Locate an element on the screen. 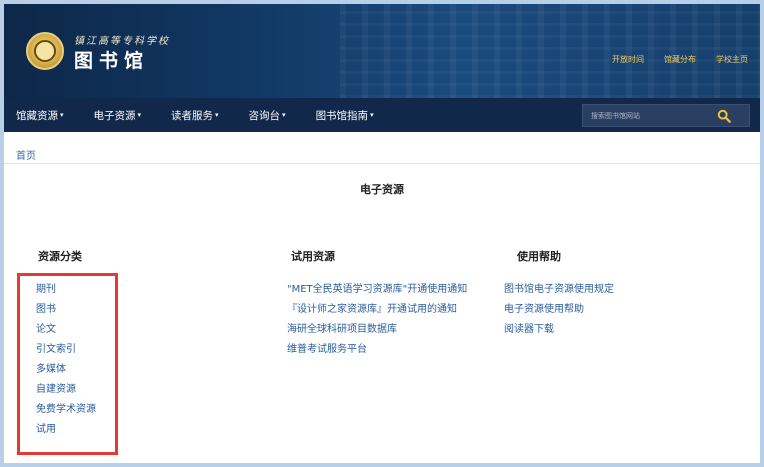 This screenshot has width=764, height=467. nav-item-library-guide: 图书馆指南 ▾ is located at coordinates (345, 115).